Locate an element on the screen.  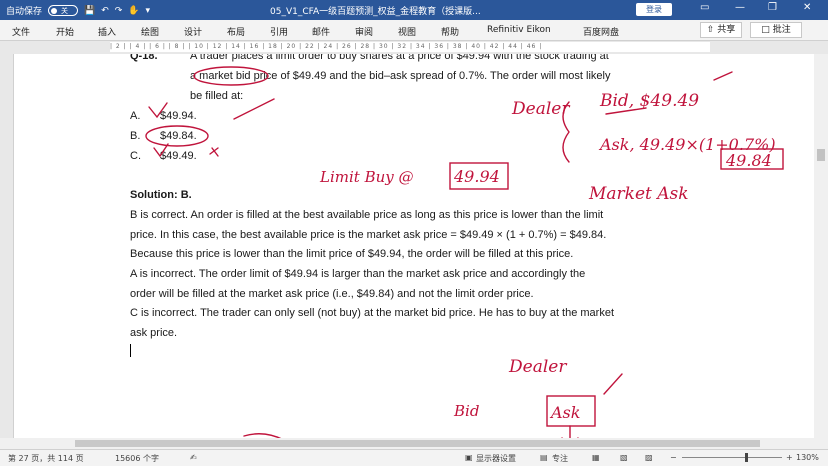
display-settings-icon: ▣ is located at coordinates (469, 457).